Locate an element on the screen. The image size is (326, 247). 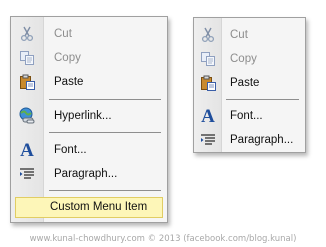
menu-item-label: Custom Menu Item is located at coordinates (99, 207).